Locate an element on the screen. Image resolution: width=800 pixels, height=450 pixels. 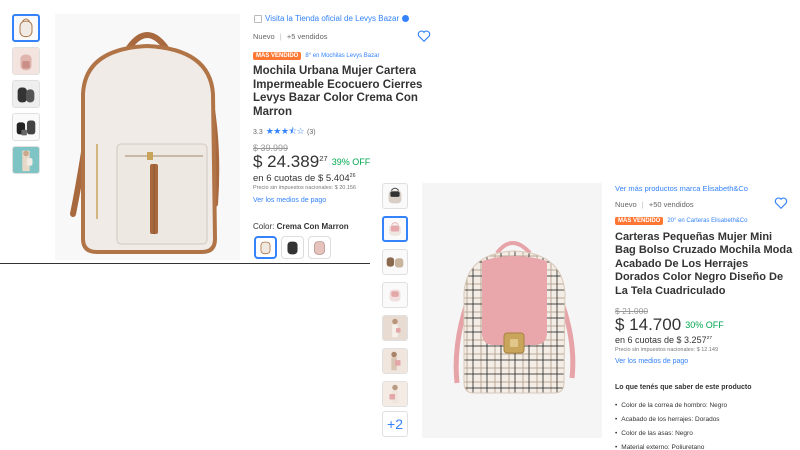
backpack-main-image-icon is located at coordinates (147, 137).